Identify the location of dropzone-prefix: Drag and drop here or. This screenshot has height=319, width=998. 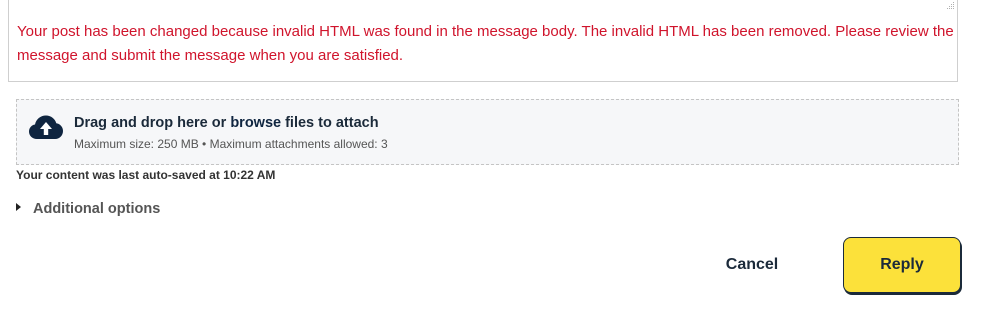
(152, 123).